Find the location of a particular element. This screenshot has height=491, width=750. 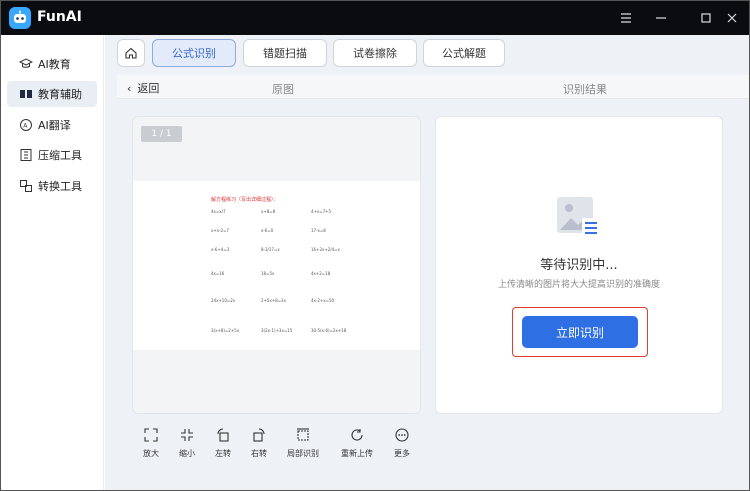

sidebar-item-ai-education: AI教育 is located at coordinates (52, 64).